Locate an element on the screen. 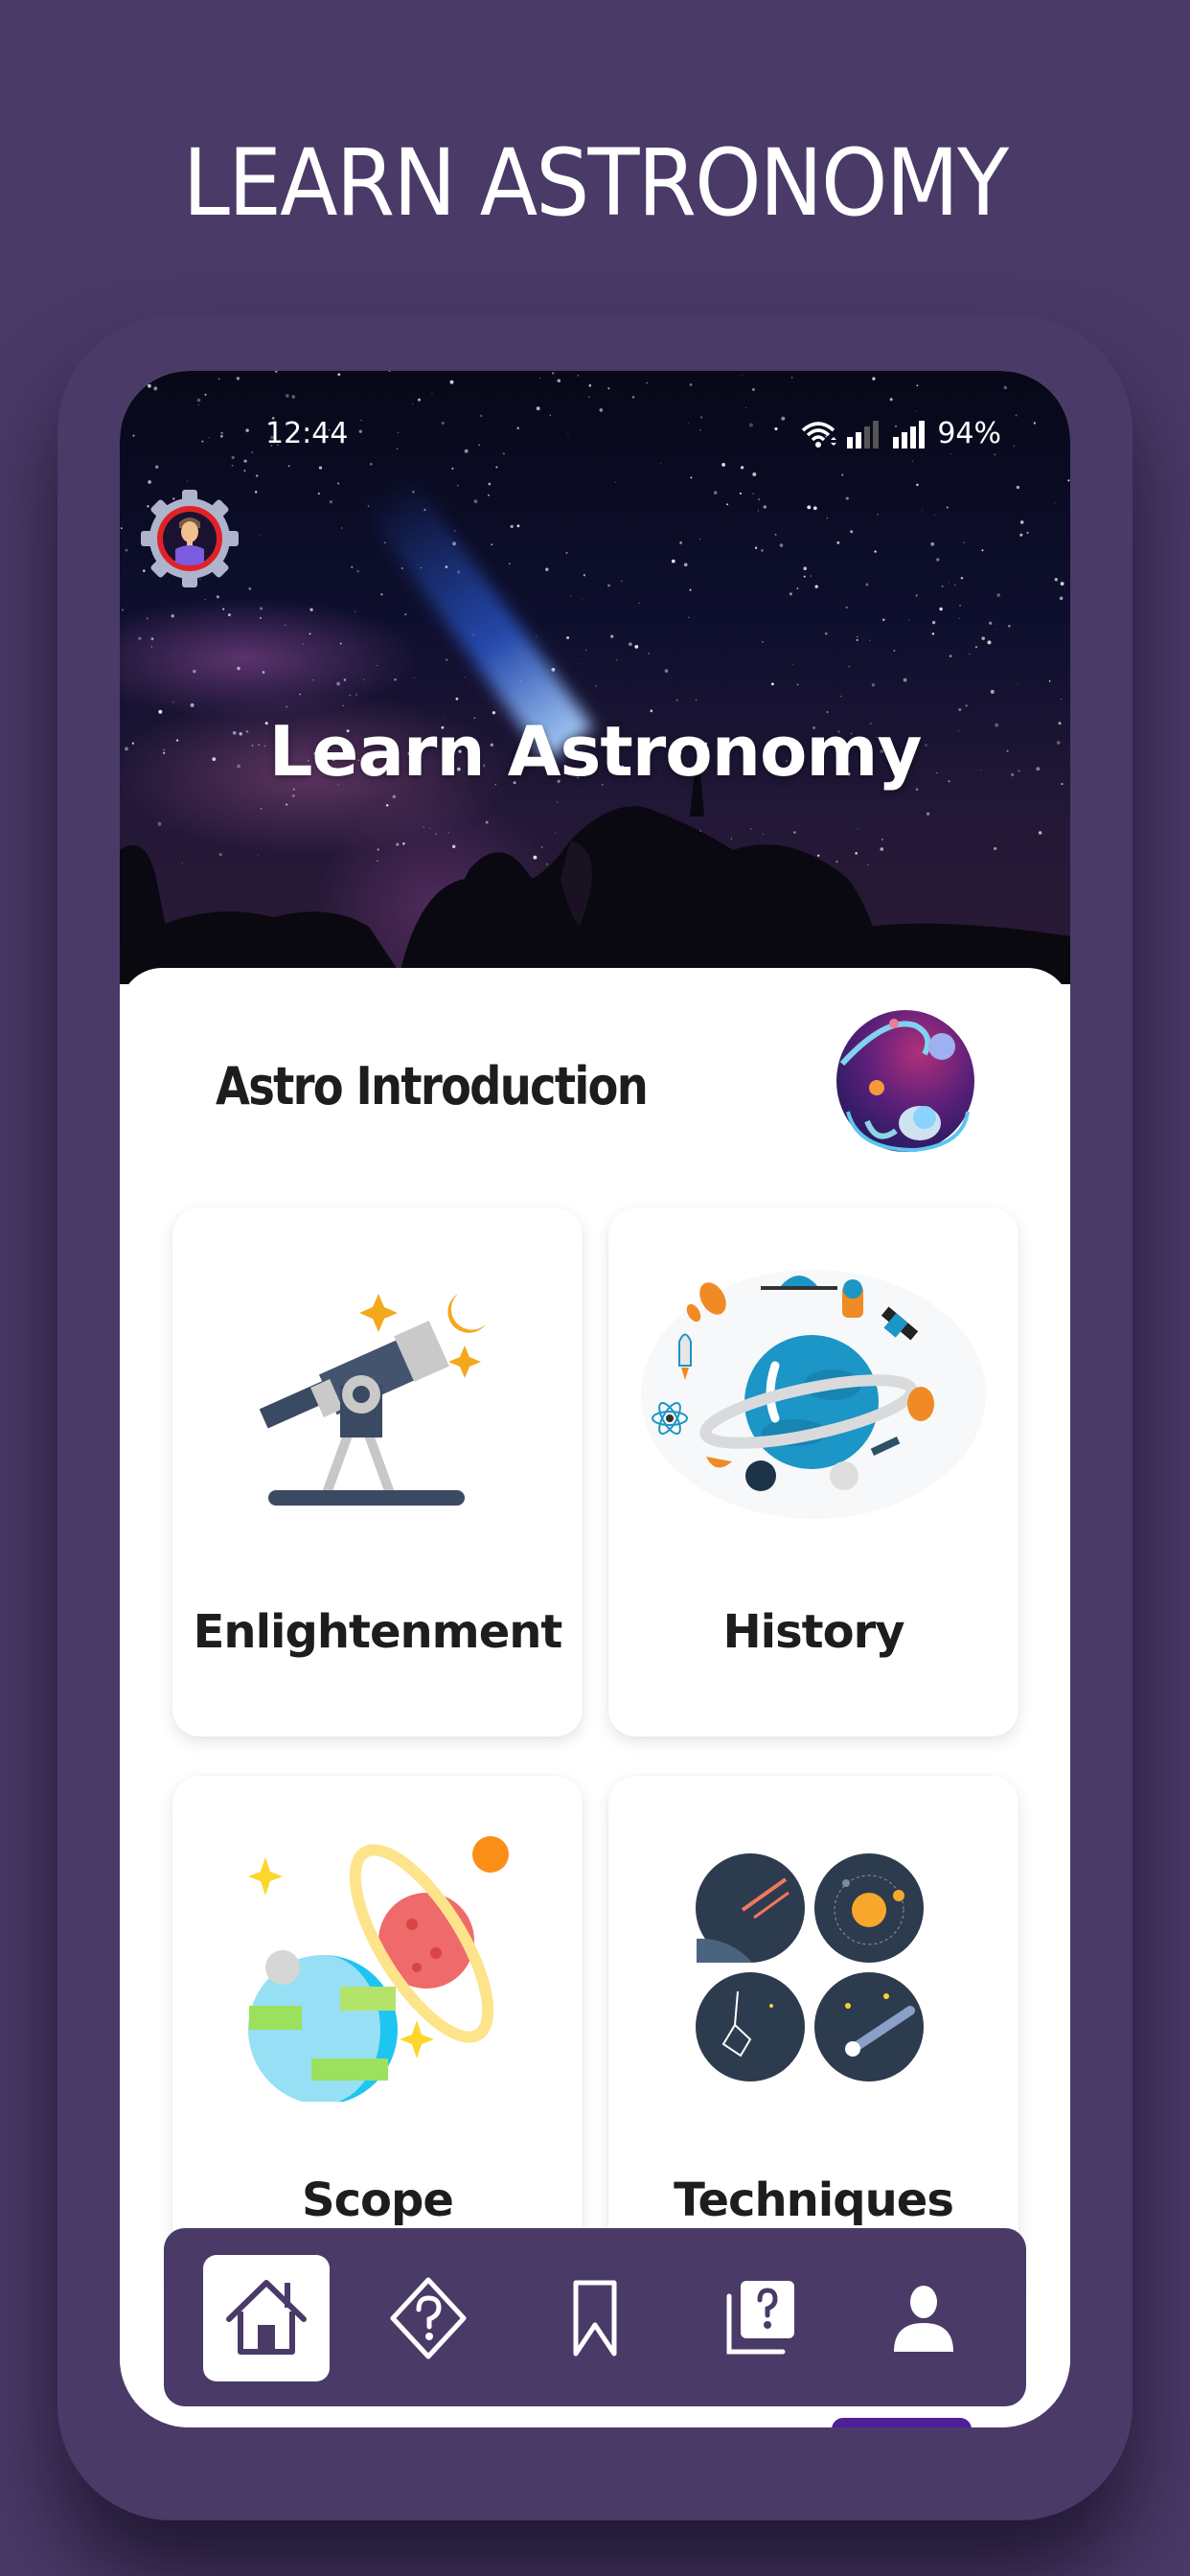  nav-questions is located at coordinates (759, 2318).